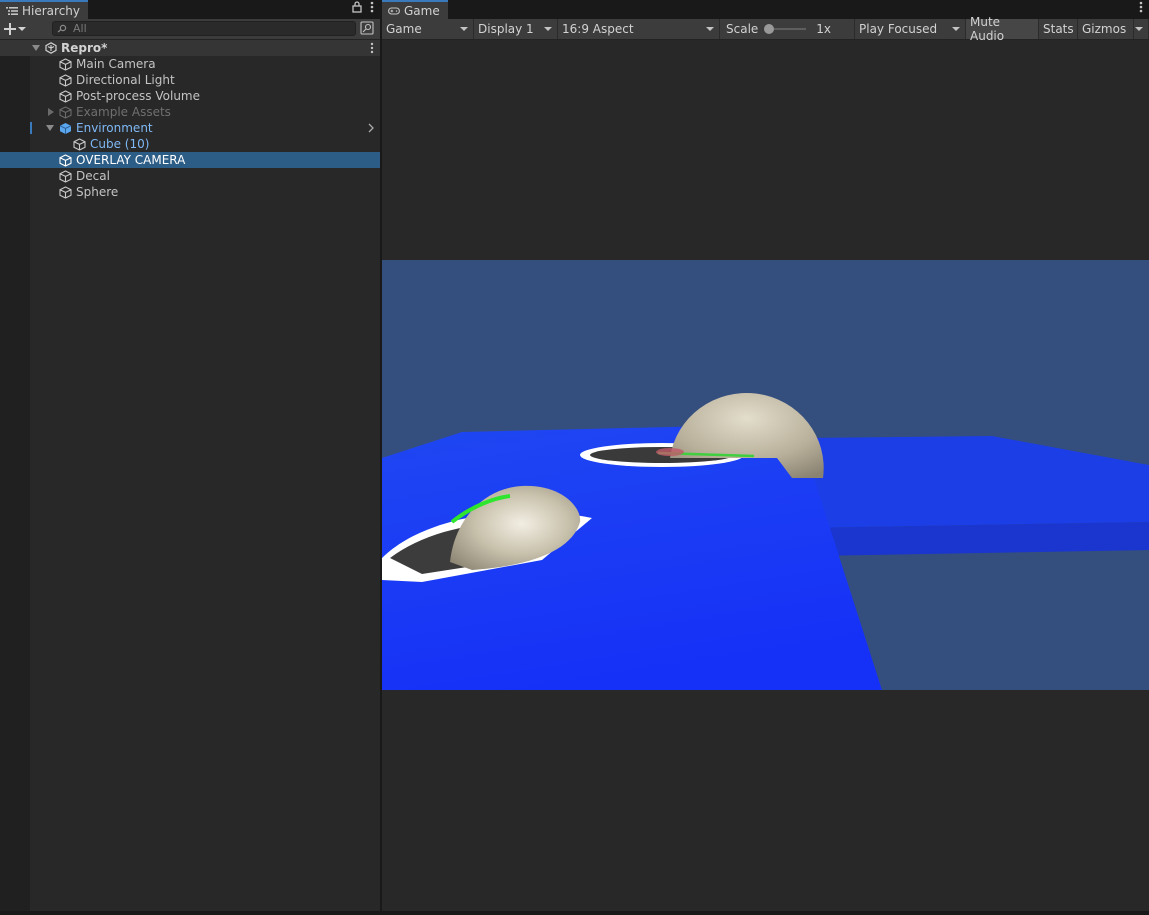  What do you see at coordinates (422, 10) in the screenshot?
I see `tab-game-label: Game` at bounding box center [422, 10].